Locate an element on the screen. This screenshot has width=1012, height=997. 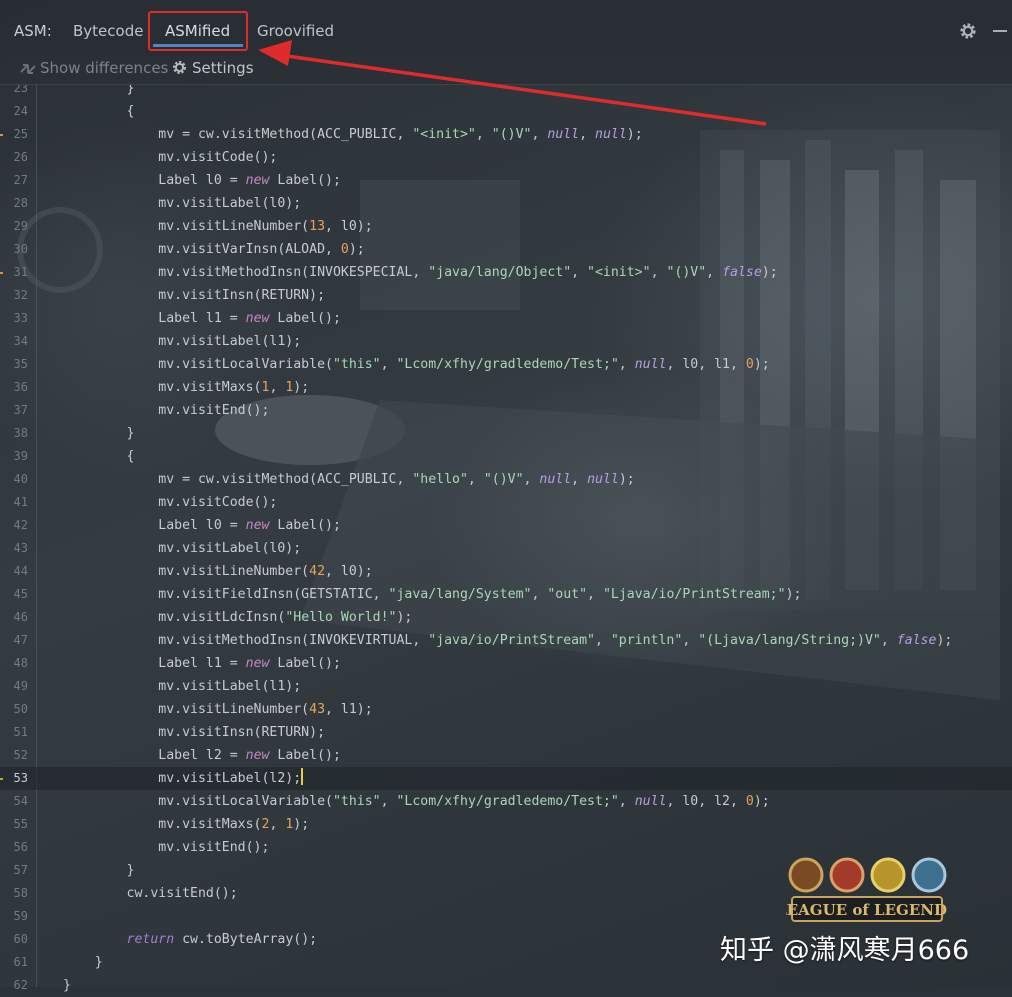
code-token: , l0); is located at coordinates (349, 226).